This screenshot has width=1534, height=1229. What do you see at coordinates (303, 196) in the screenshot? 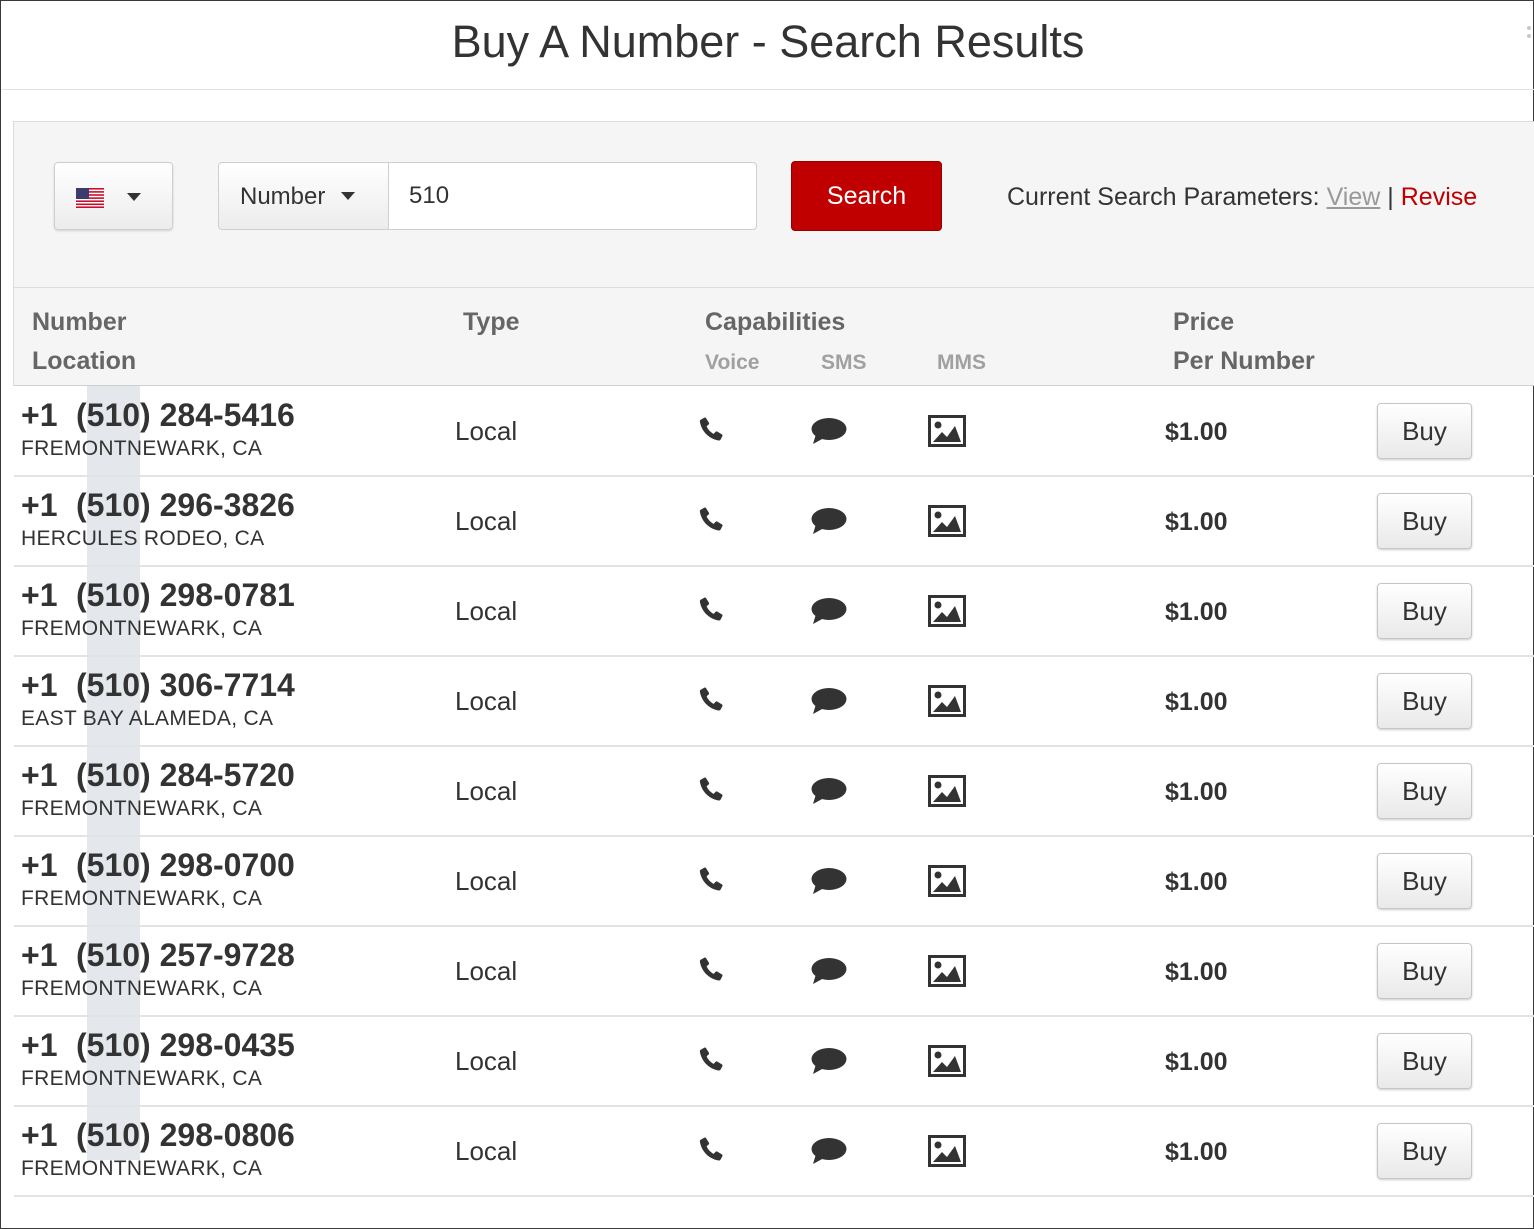
I see `search-type-dropdown: Number` at bounding box center [303, 196].